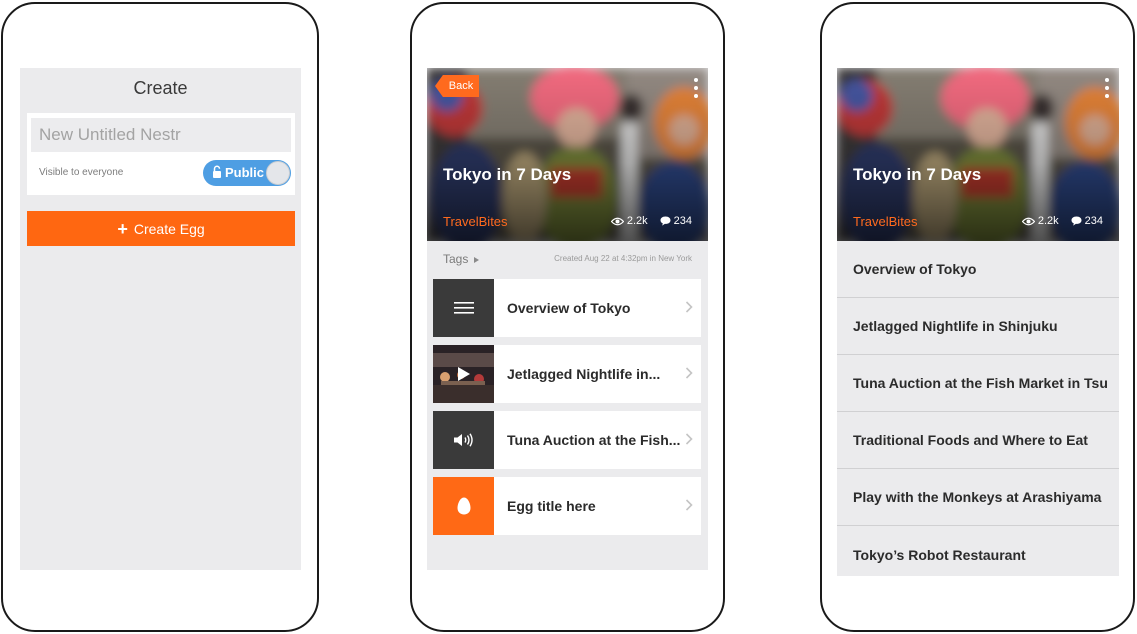 This screenshot has height=634, width=1137. I want to click on nestr-name-input, so click(161, 135).